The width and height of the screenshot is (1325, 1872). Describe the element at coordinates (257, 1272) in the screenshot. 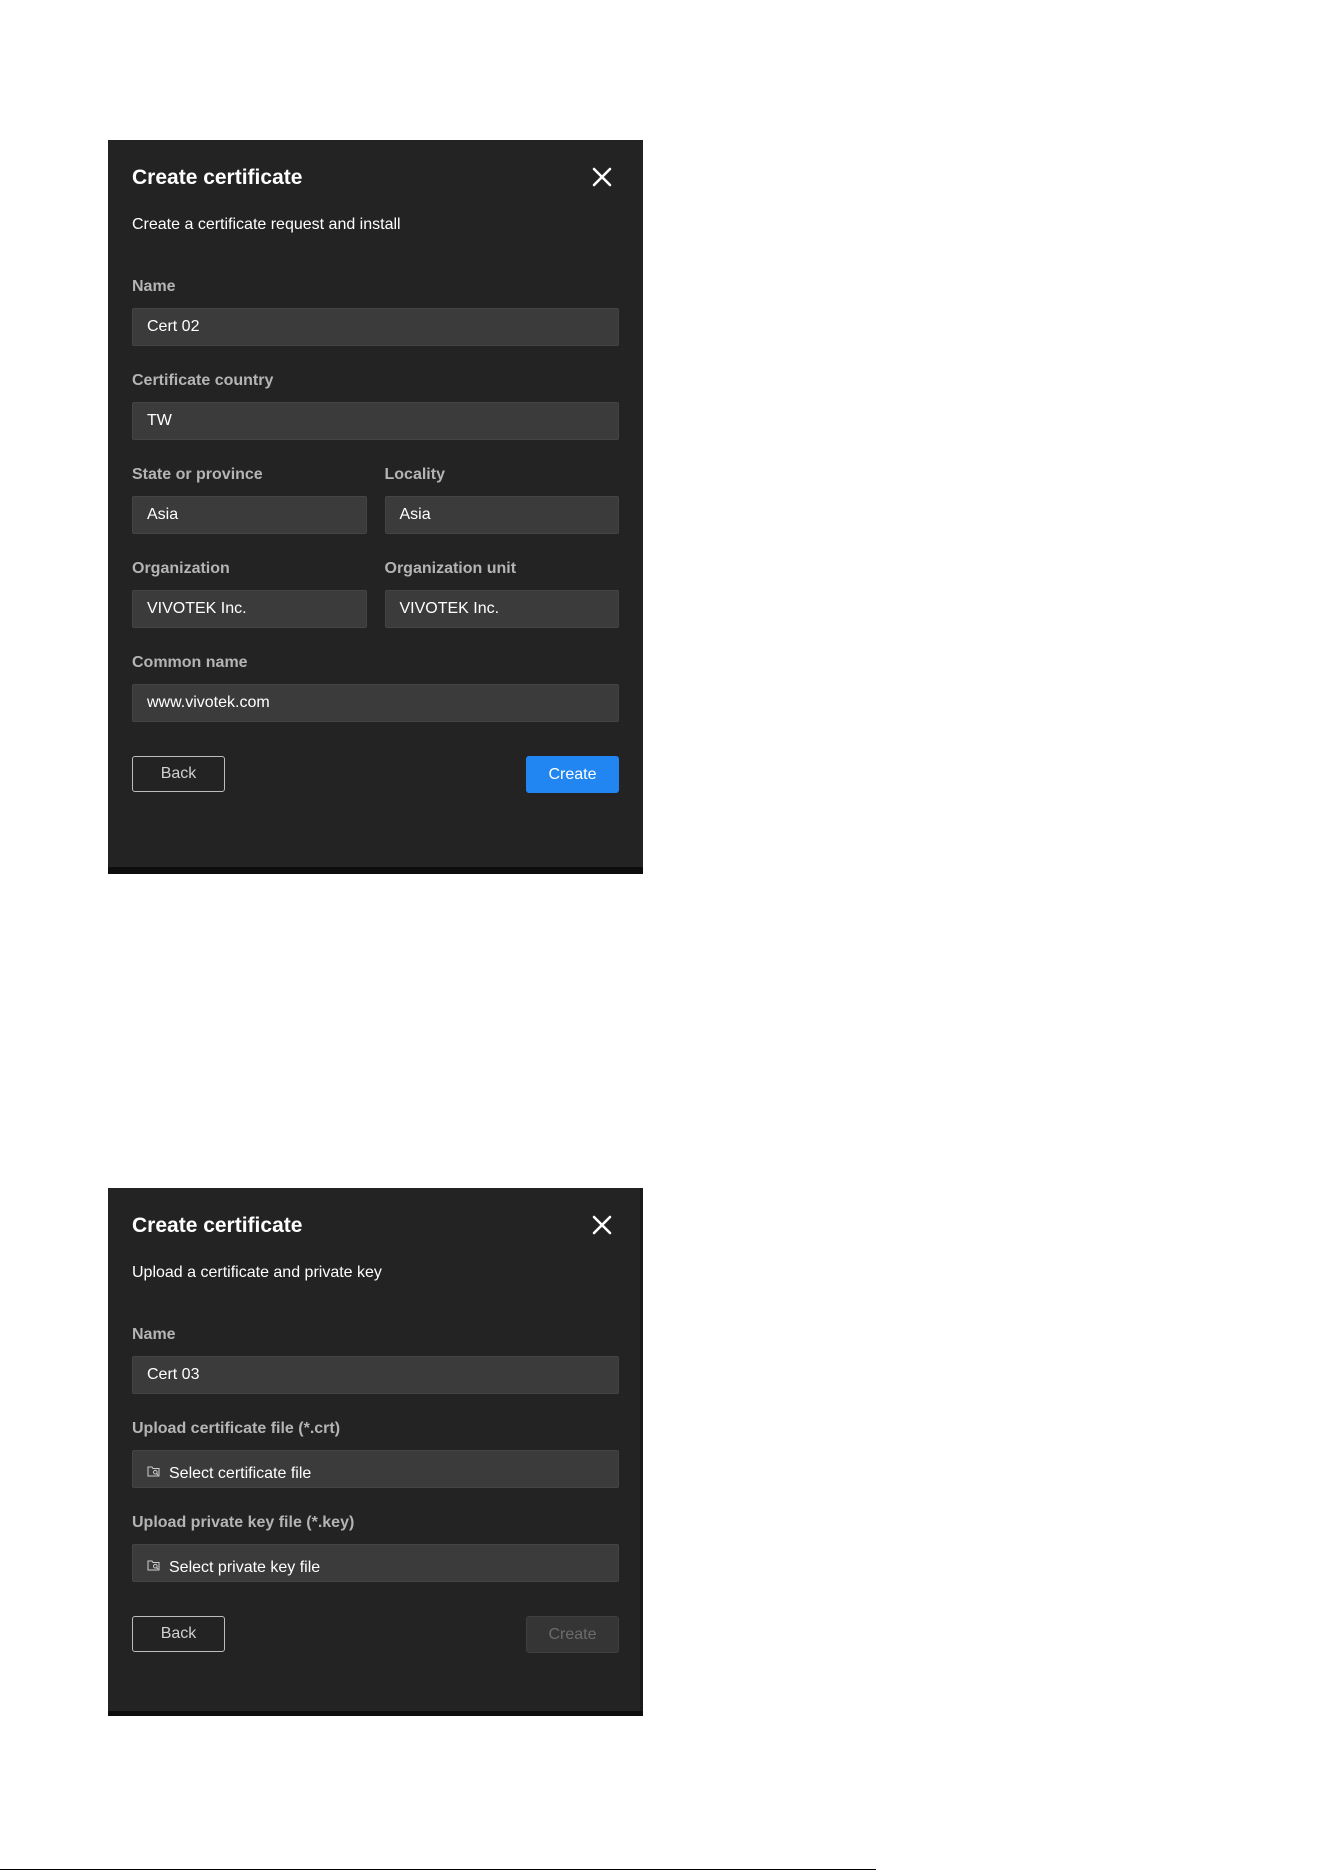

I see `dialog-subtitle: Upload a certificate and private key` at that location.